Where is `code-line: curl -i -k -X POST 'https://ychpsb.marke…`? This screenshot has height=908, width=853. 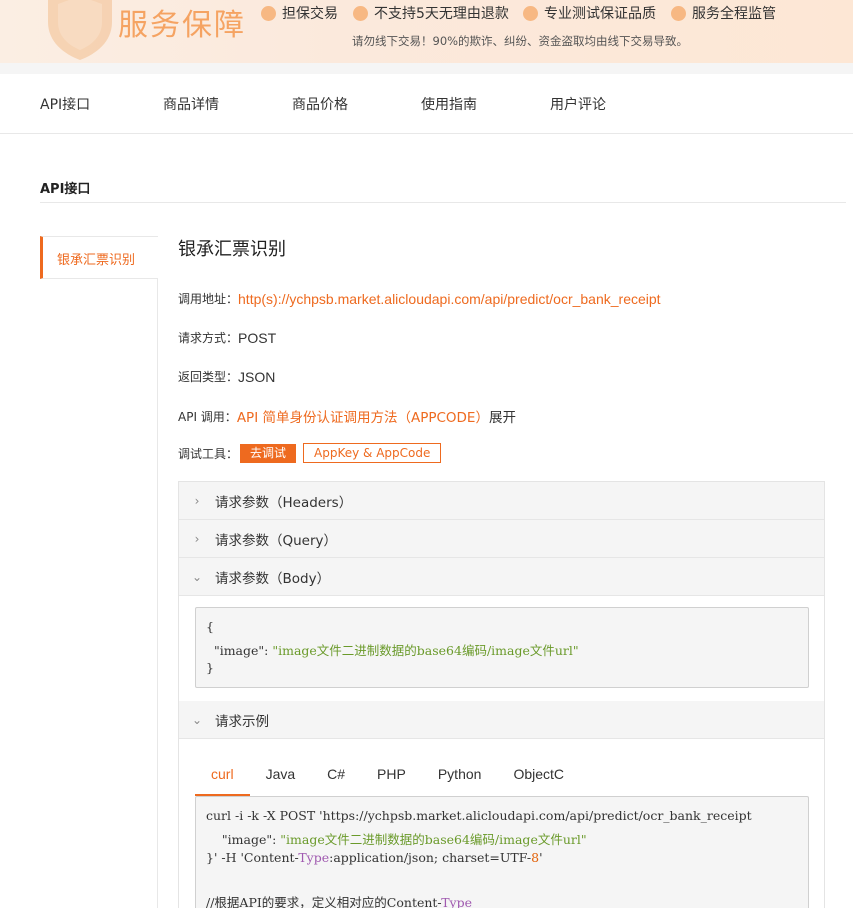 code-line: curl -i -k -X POST 'https://ychpsb.marke… is located at coordinates (479, 815).